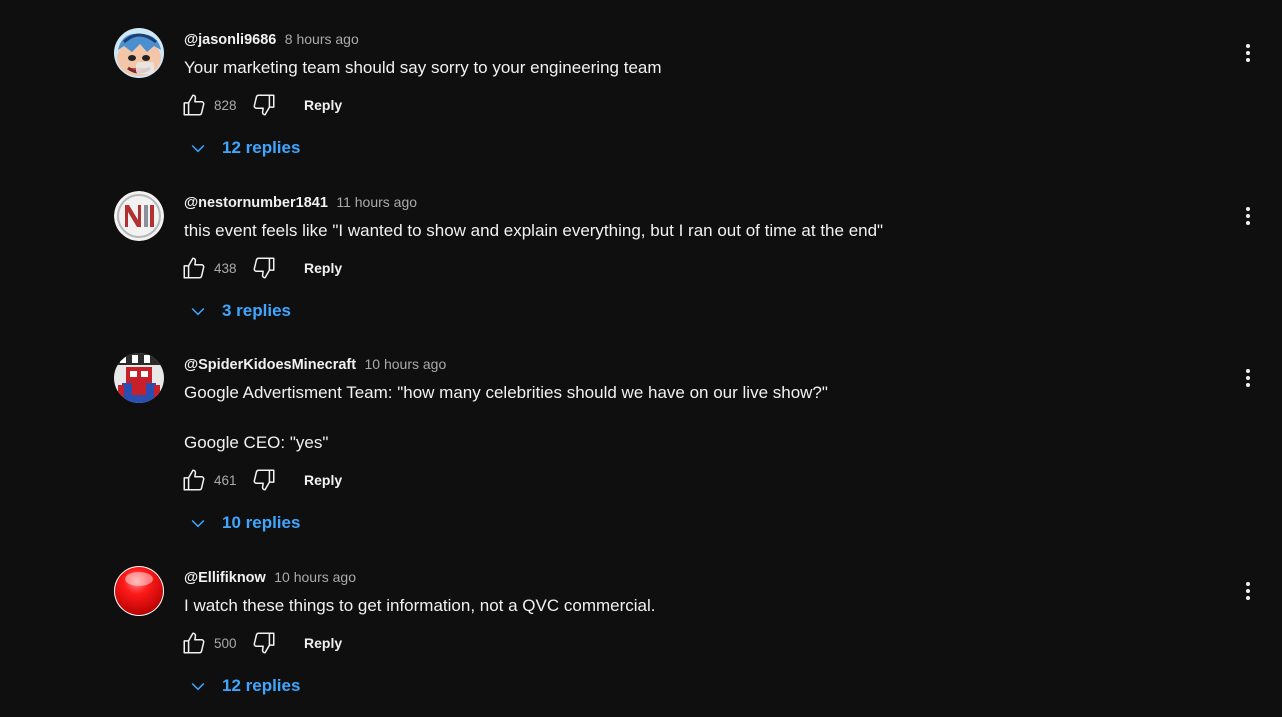 This screenshot has height=717, width=1282. Describe the element at coordinates (261, 522) in the screenshot. I see `replies-count-label: 10 replies` at that location.